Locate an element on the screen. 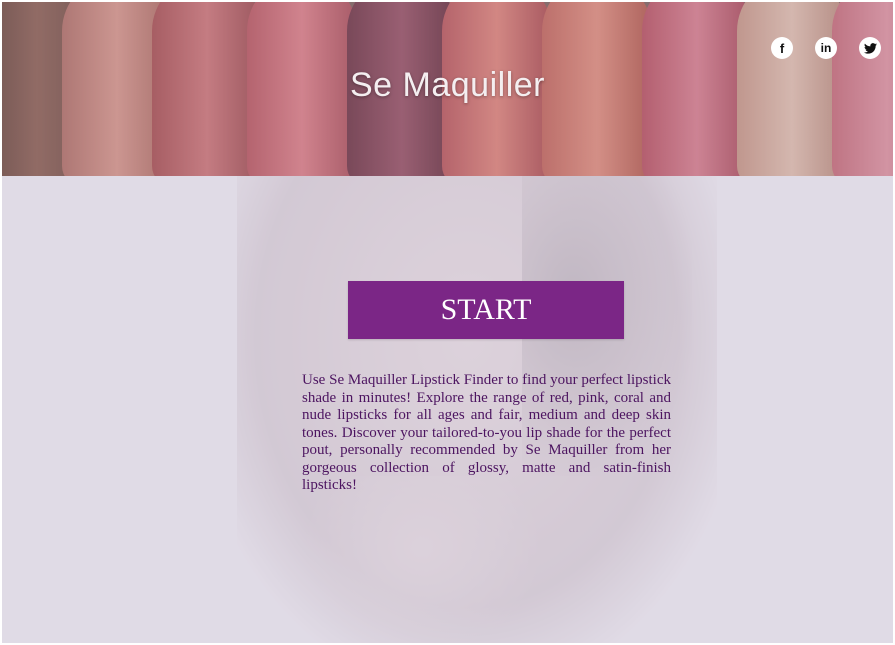 The image size is (895, 645). linkedin-glyph: in is located at coordinates (826, 48).